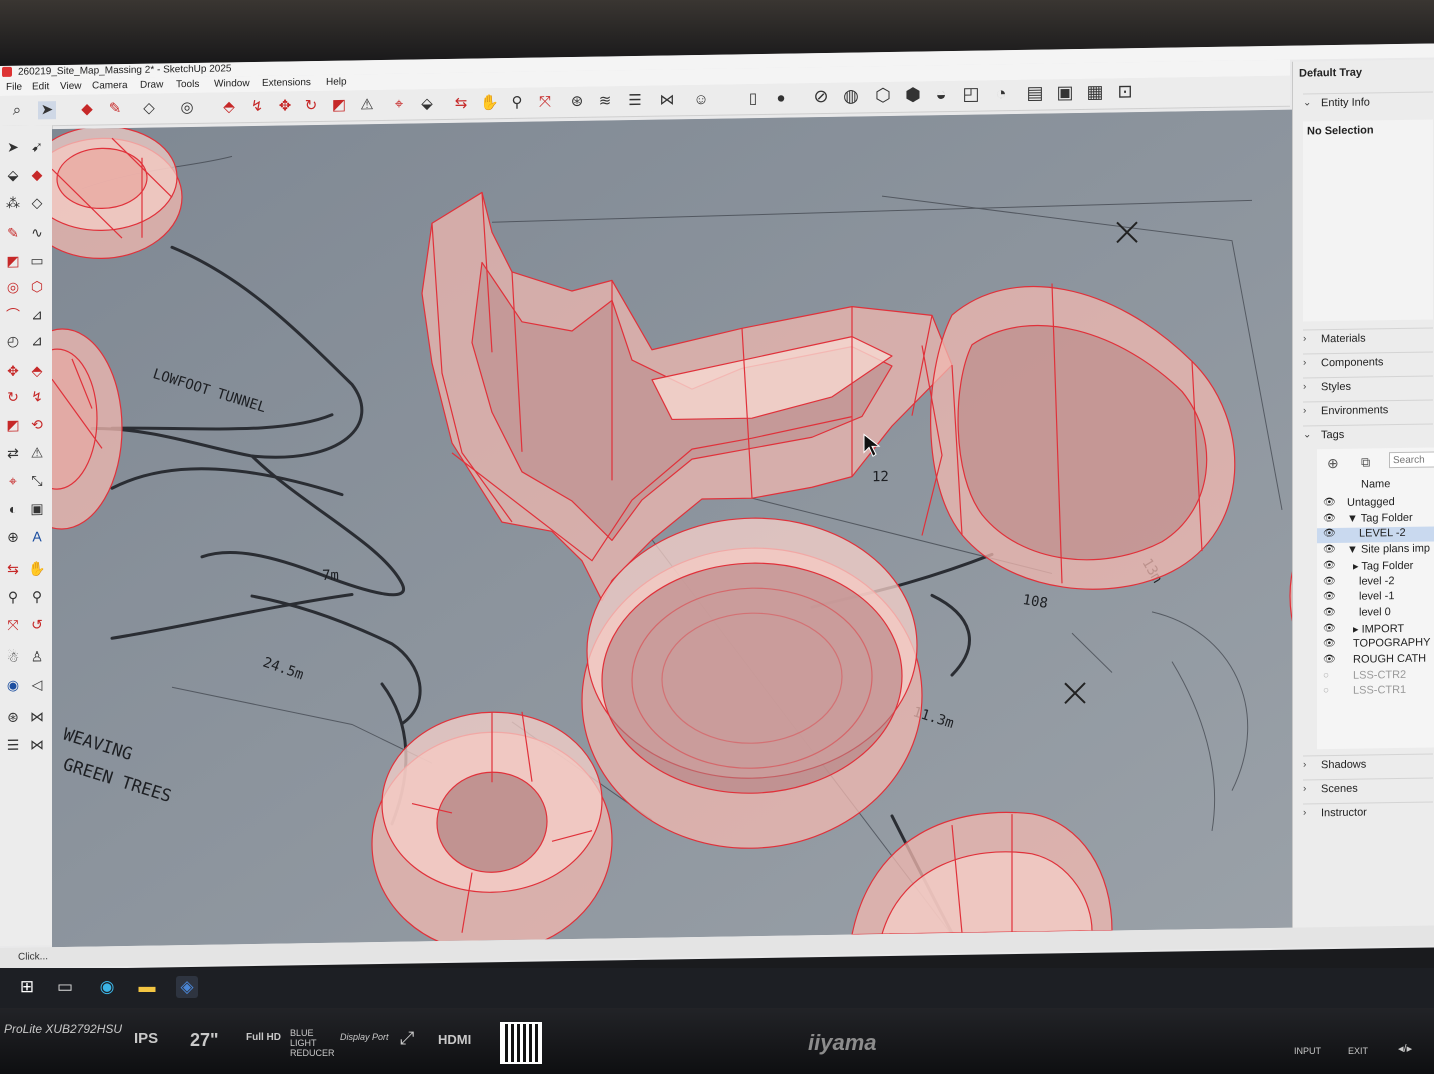 This screenshot has height=1074, width=1434. Describe the element at coordinates (1368, 363) in the screenshot. I see `panel-components: › Components` at that location.